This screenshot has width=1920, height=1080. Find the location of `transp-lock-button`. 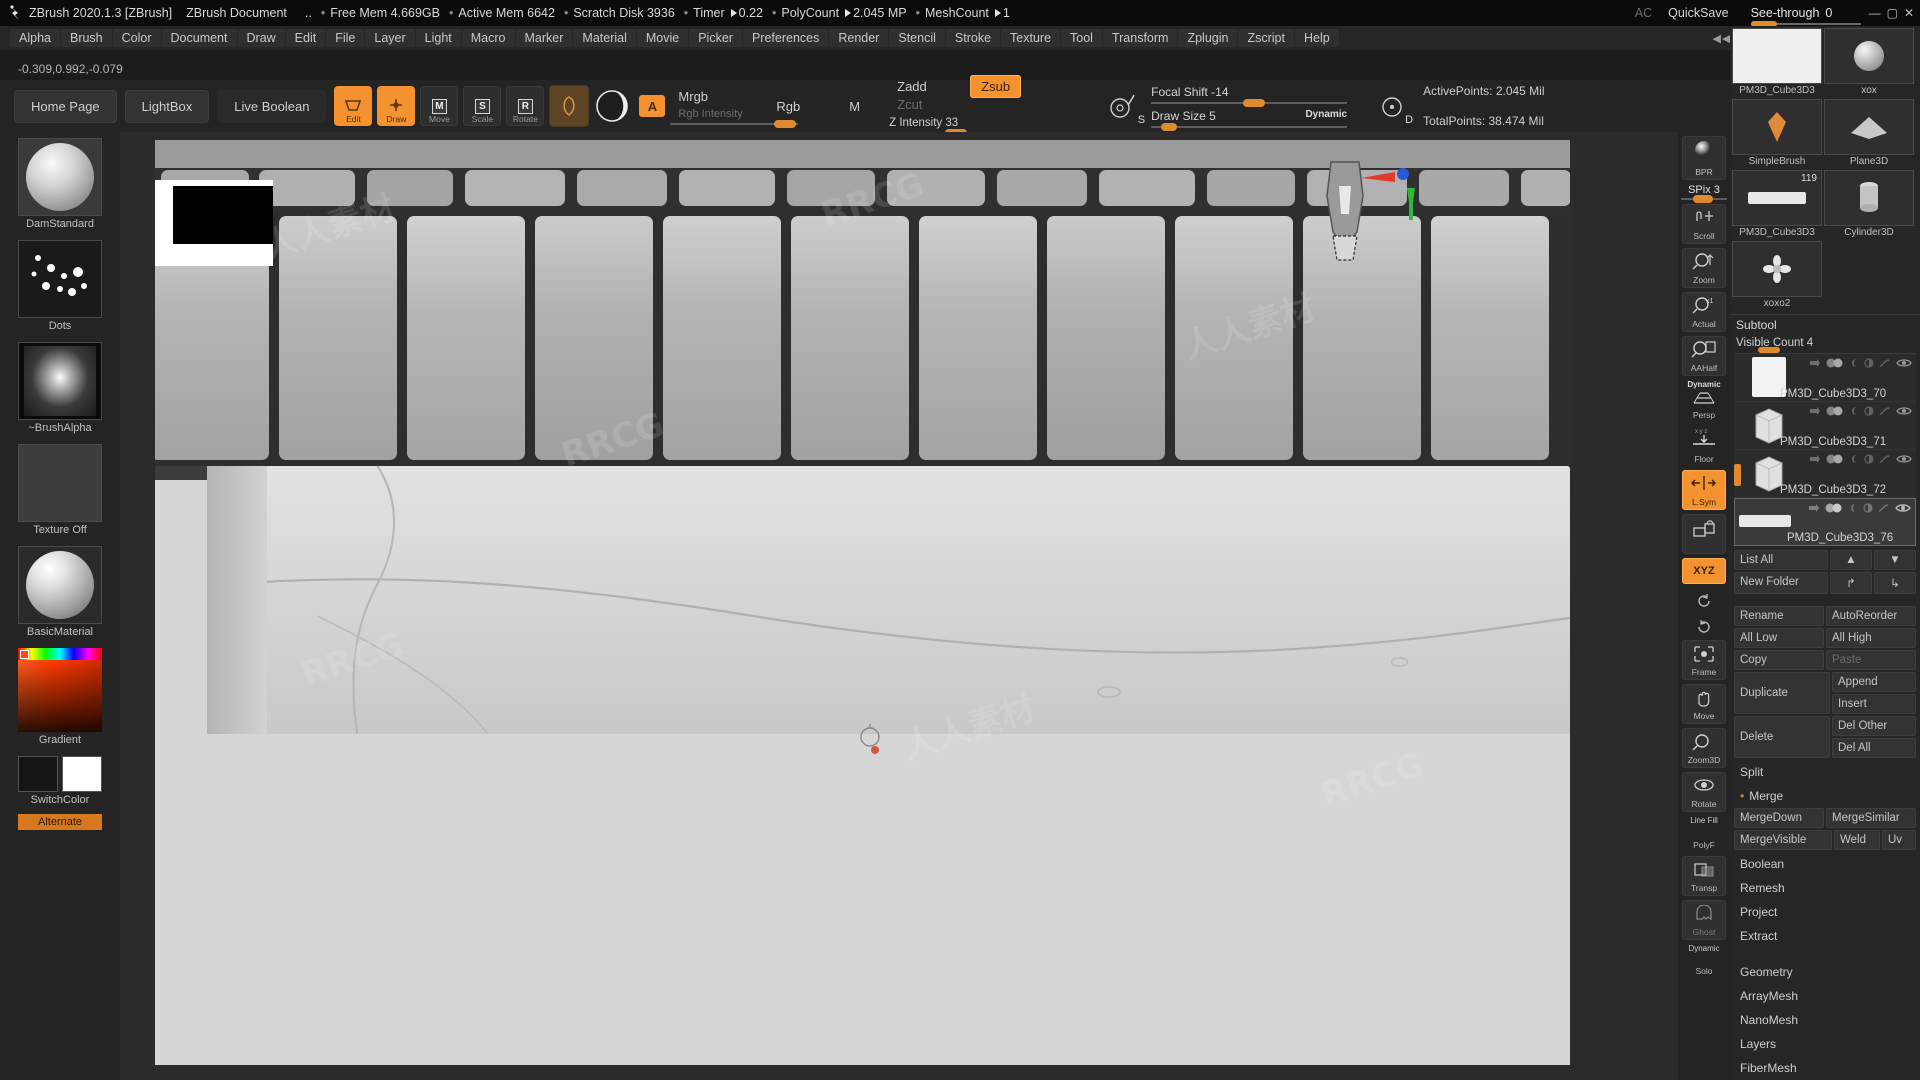

transp-lock-button is located at coordinates (1704, 534).